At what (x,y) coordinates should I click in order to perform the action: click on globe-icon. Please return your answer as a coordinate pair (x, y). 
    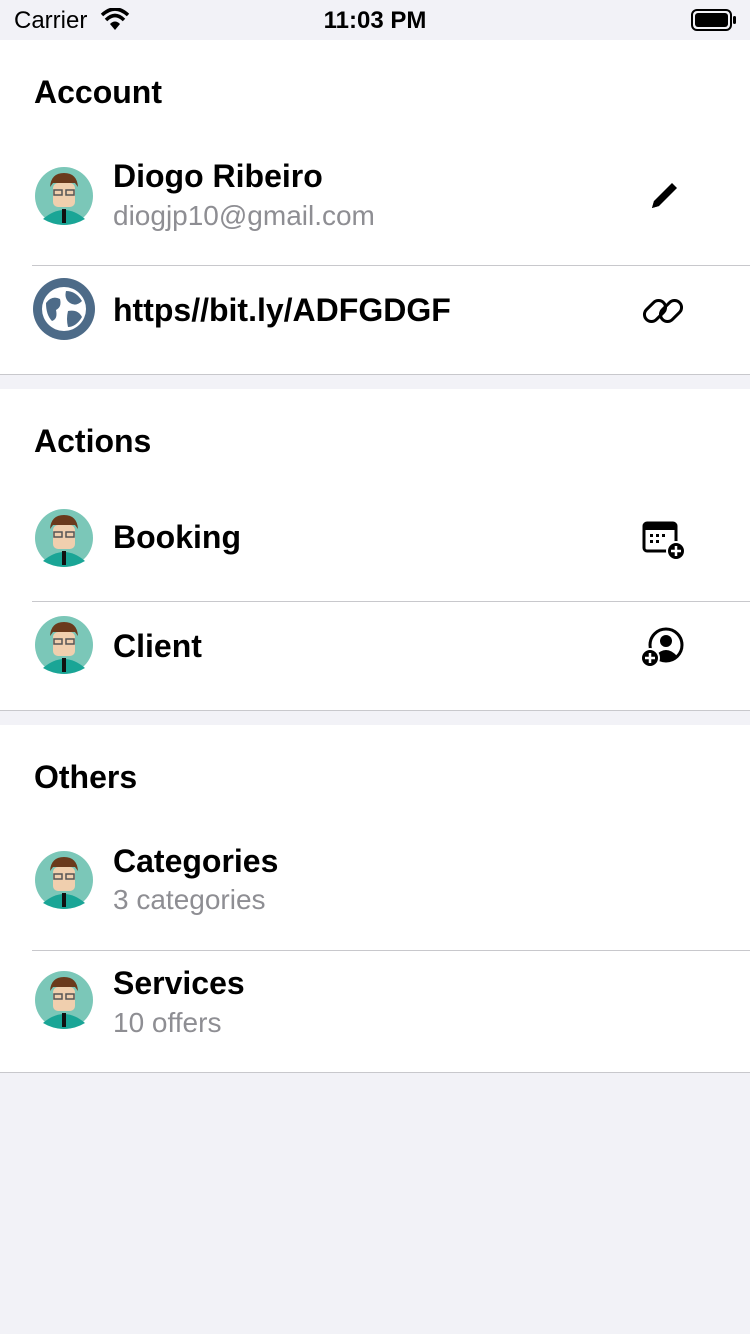
    Looking at the image, I should click on (64, 309).